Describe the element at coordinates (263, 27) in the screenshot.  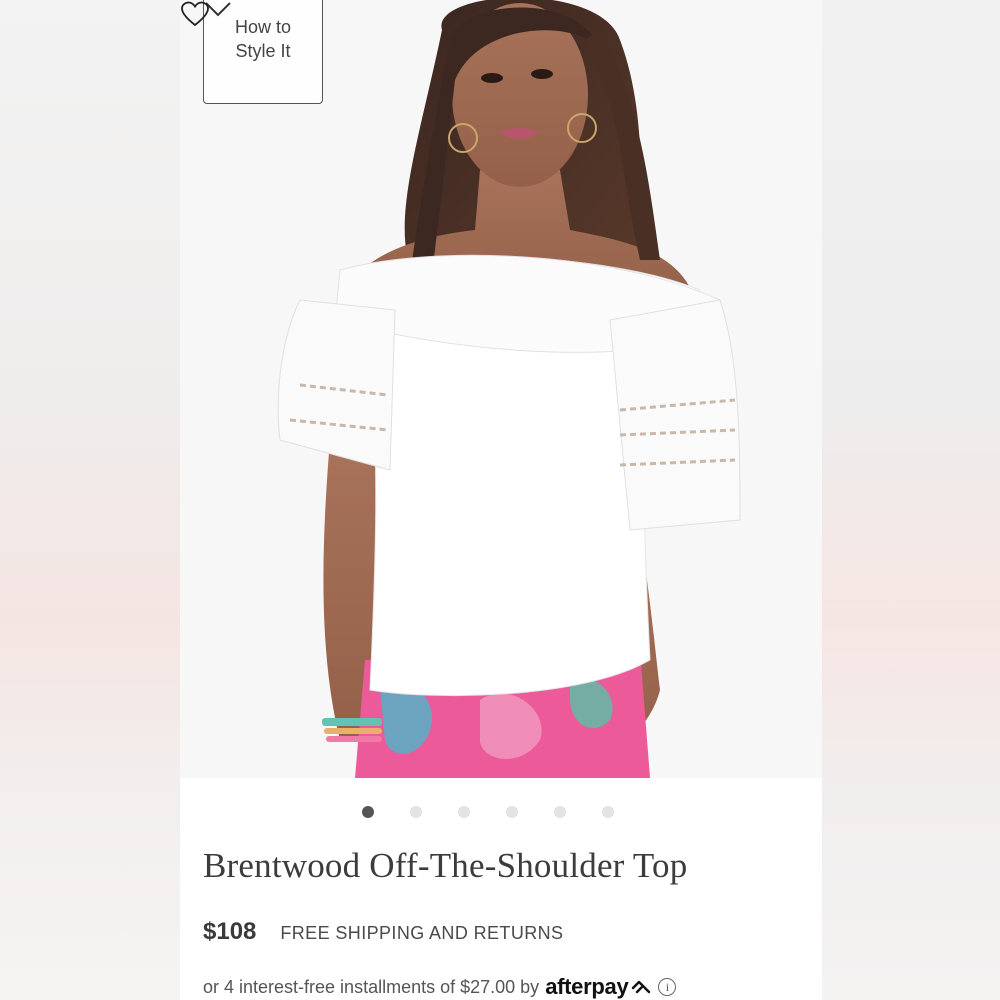
I see `how-to-style-label-line1: How to` at that location.